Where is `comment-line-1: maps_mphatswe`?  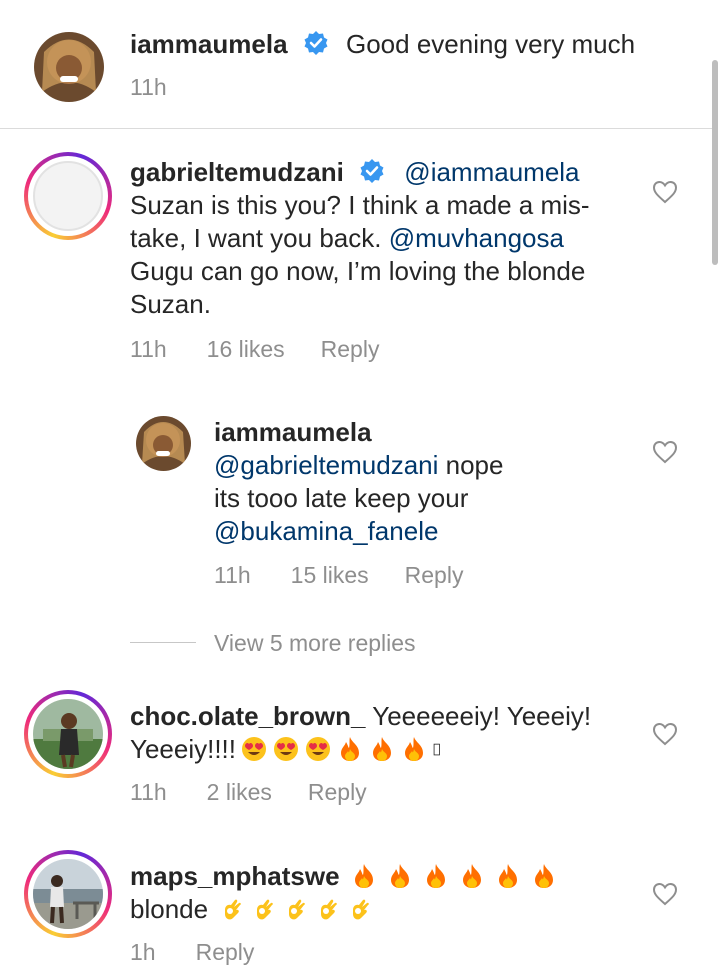
comment-line-1: maps_mphatswe is located at coordinates (346, 876).